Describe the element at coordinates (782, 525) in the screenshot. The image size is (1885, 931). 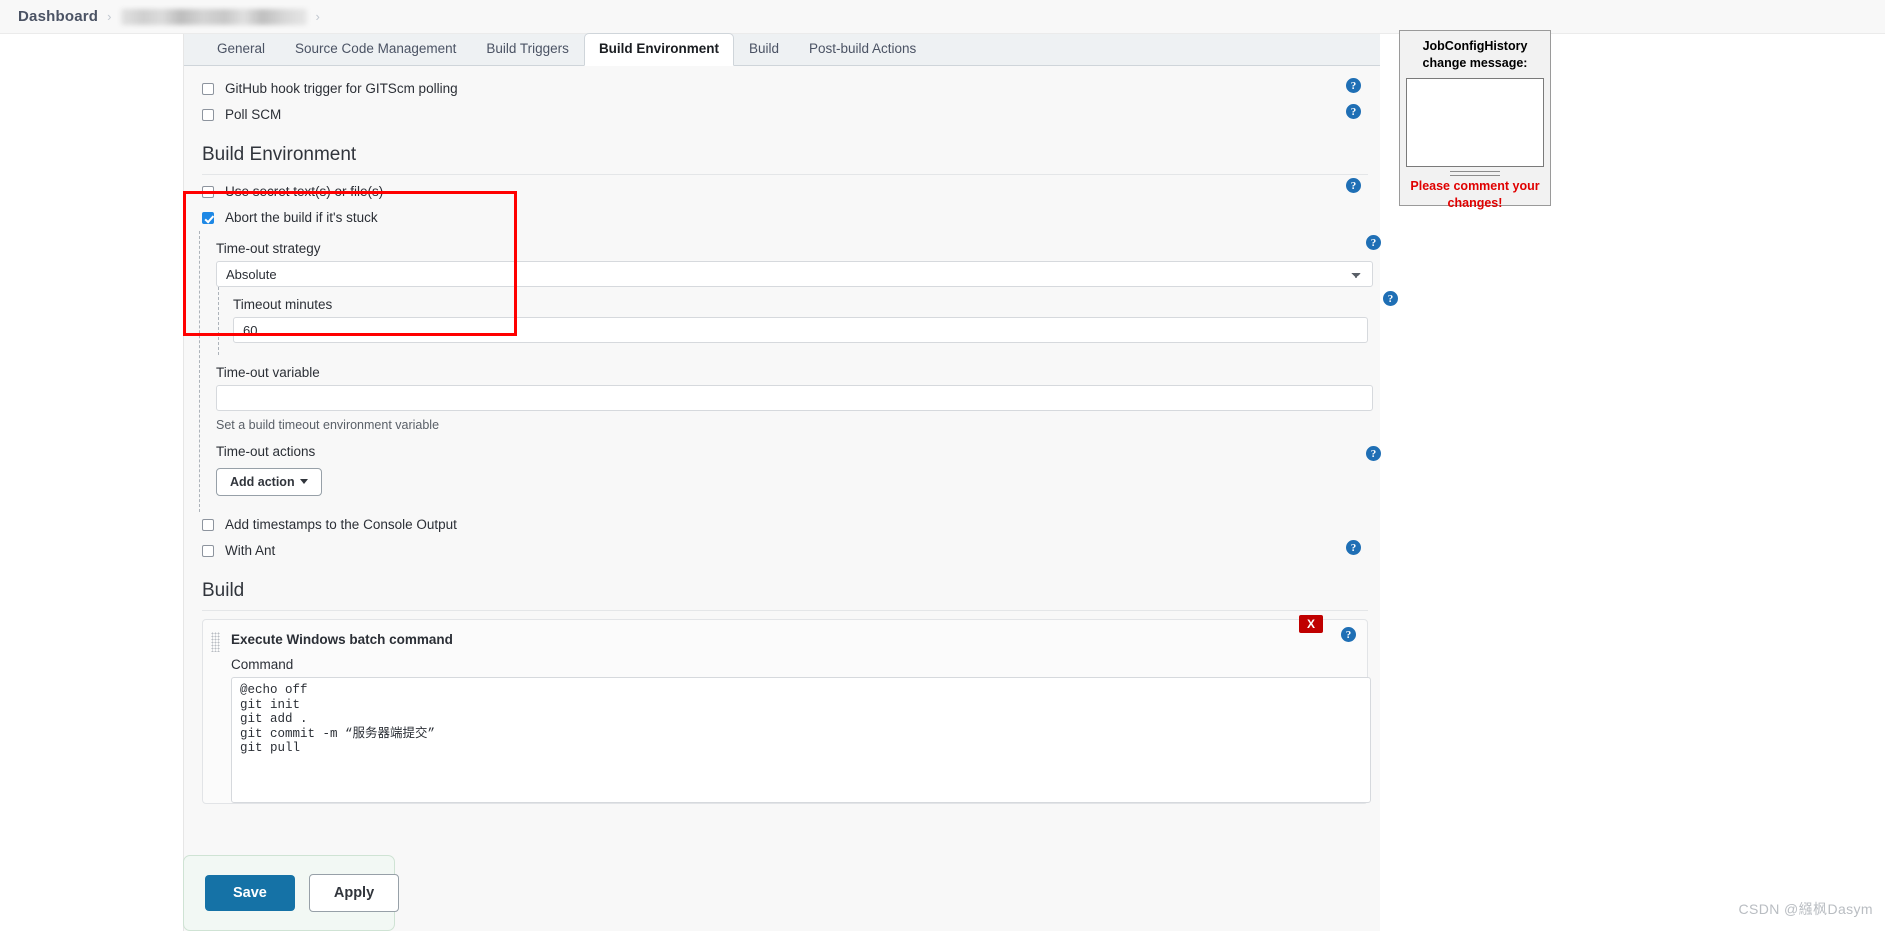
I see `row-add-timestamps: Add timestamps to the Console Output` at that location.